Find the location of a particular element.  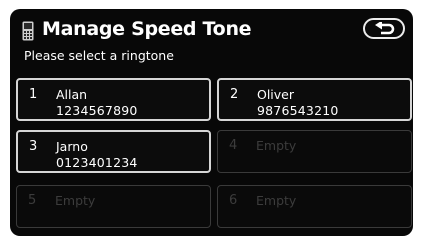

phone-icon is located at coordinates (28, 31).